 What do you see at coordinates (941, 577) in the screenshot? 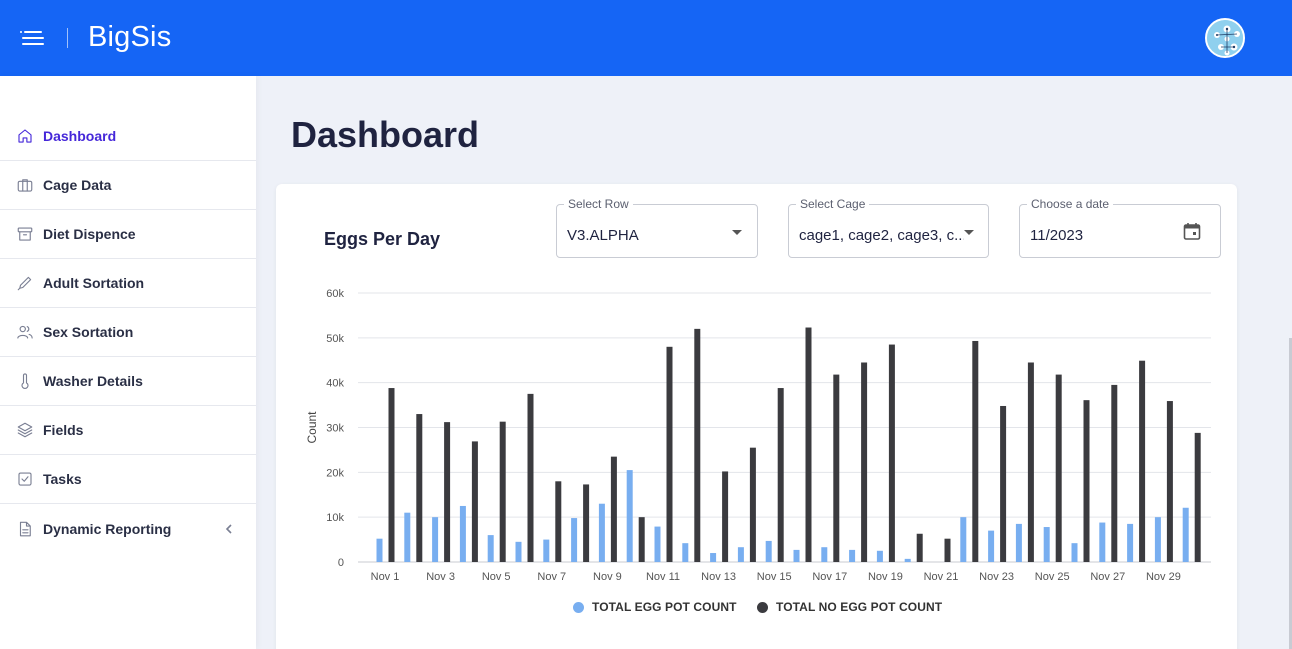
I see `x-tick-label: Nov 21` at bounding box center [941, 577].